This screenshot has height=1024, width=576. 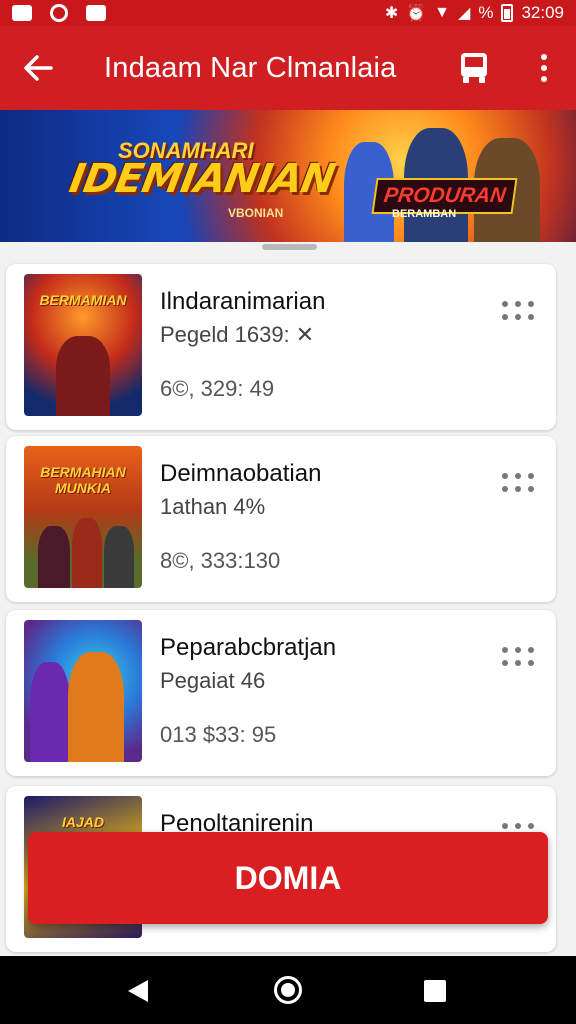 I want to click on thumbnail-label: BERMAHIAN MUNKIA, so click(x=83, y=480).